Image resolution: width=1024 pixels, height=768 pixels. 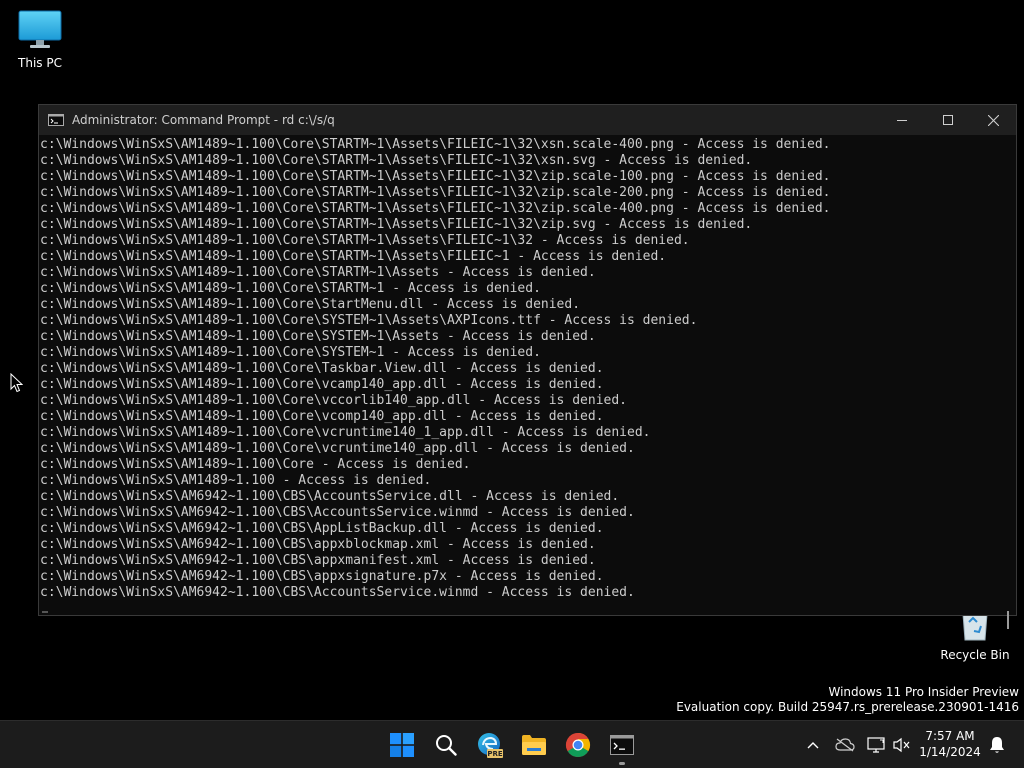 I want to click on show-hidden-icons-button, so click(x=813, y=744).